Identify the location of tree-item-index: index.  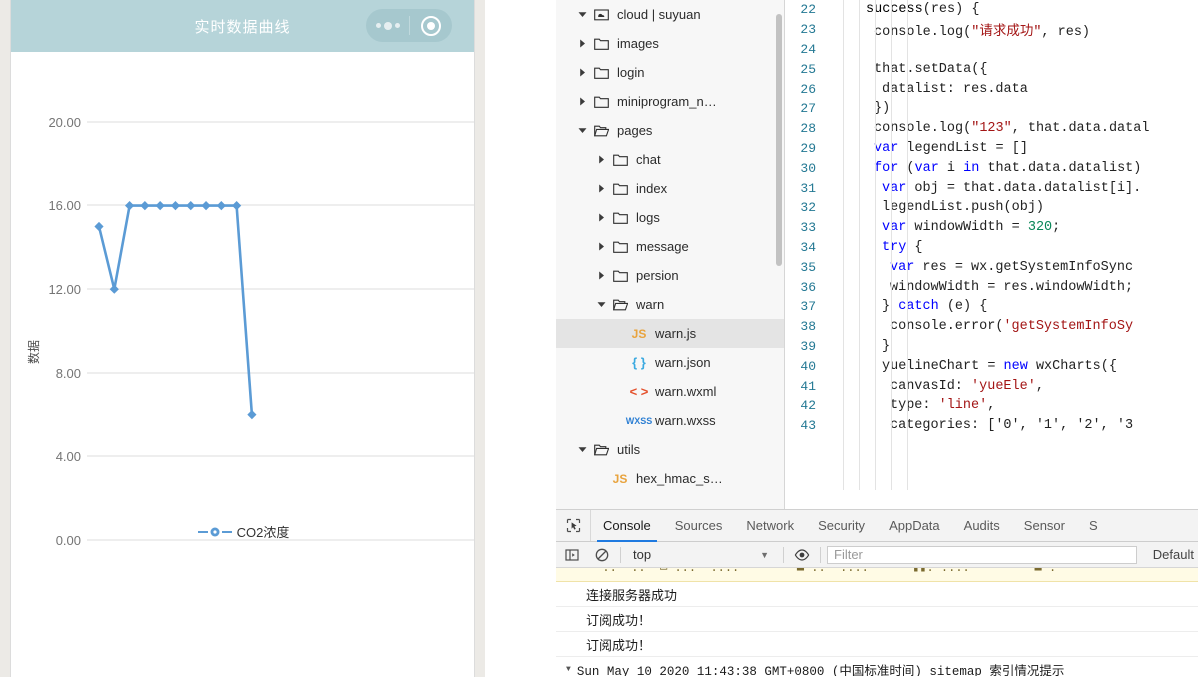
(670, 188).